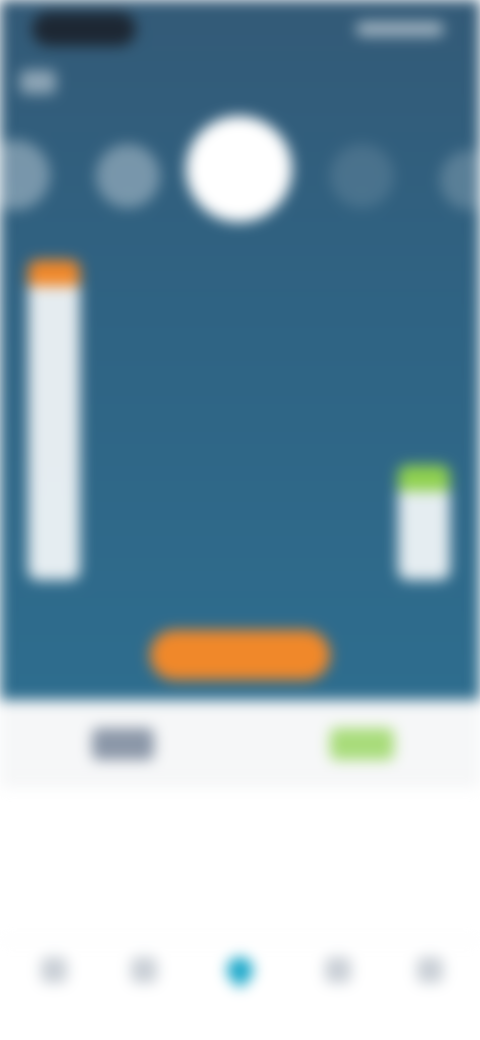 The image size is (480, 1040). What do you see at coordinates (54, 273) in the screenshot?
I see `progress-bar-left-cap` at bounding box center [54, 273].